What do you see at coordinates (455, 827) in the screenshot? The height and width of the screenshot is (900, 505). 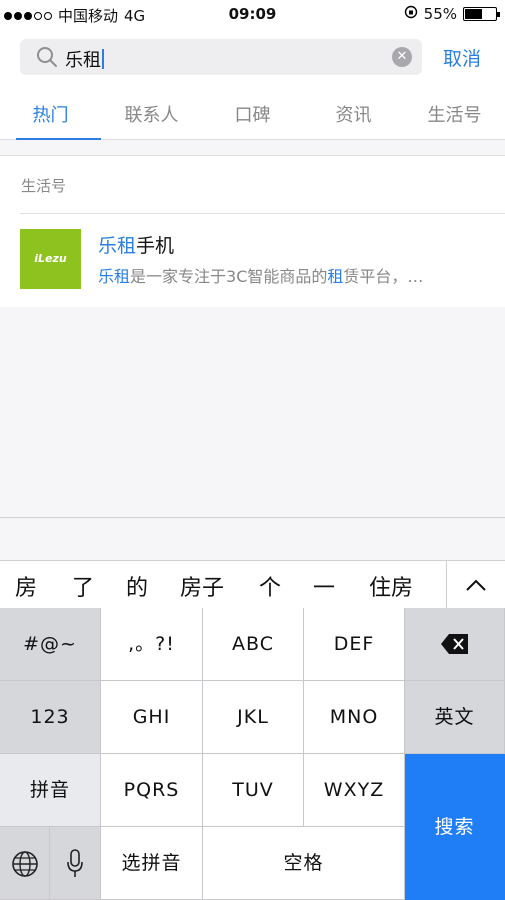 I see `search-button: 搜索` at bounding box center [455, 827].